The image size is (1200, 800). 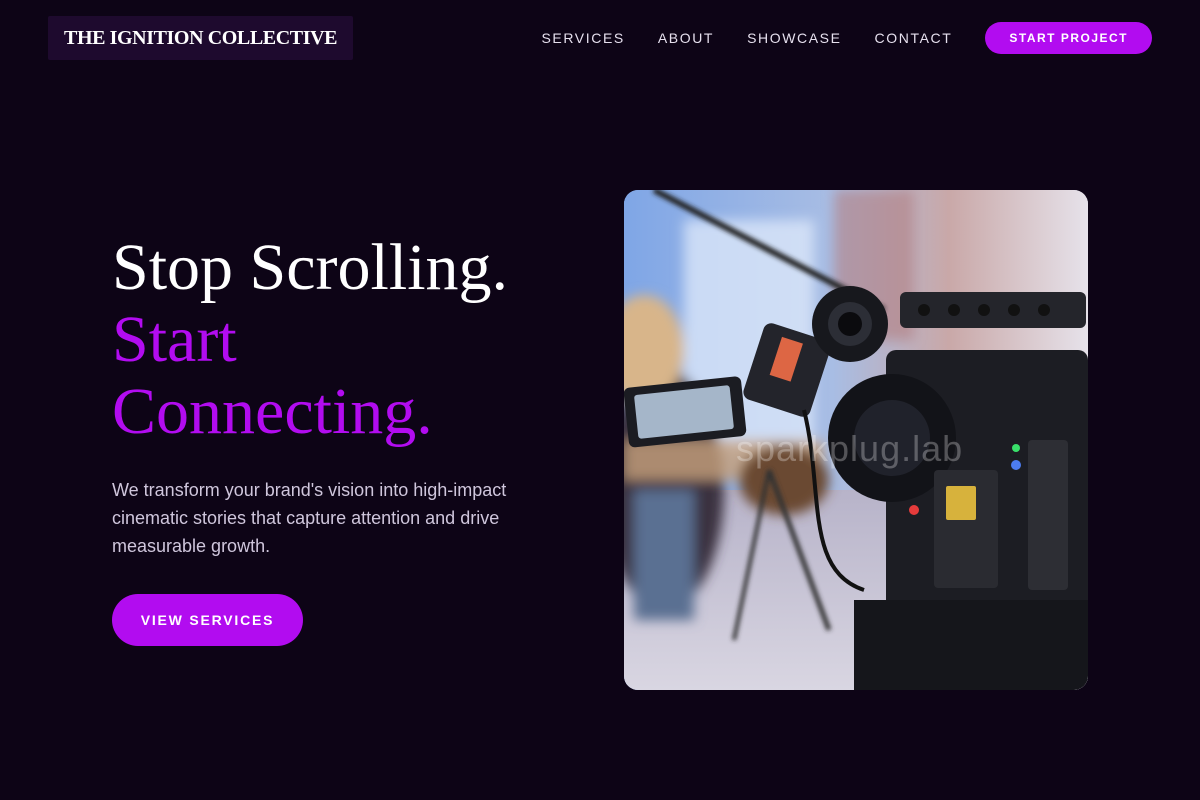 What do you see at coordinates (272, 411) in the screenshot?
I see `headline-line-3: Connecting.` at bounding box center [272, 411].